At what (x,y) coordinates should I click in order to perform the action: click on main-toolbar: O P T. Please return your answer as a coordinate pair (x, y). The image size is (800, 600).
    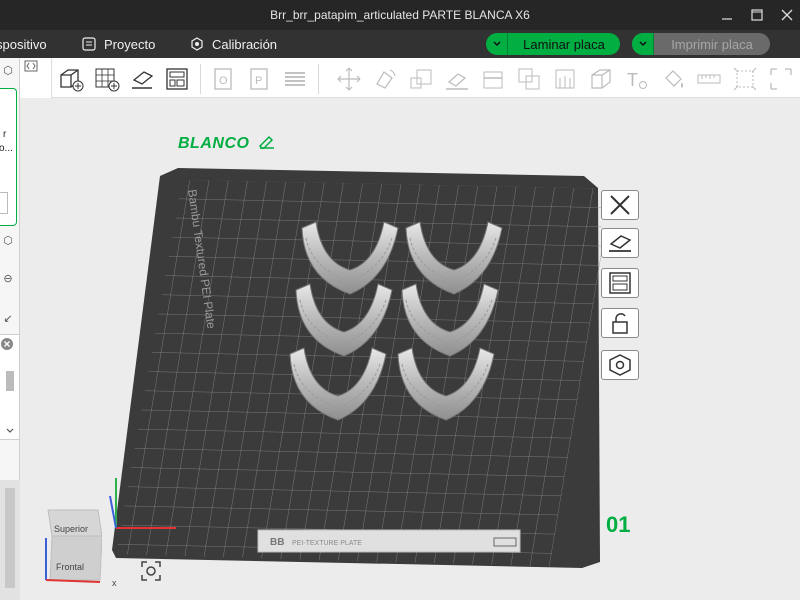
    Looking at the image, I should click on (426, 78).